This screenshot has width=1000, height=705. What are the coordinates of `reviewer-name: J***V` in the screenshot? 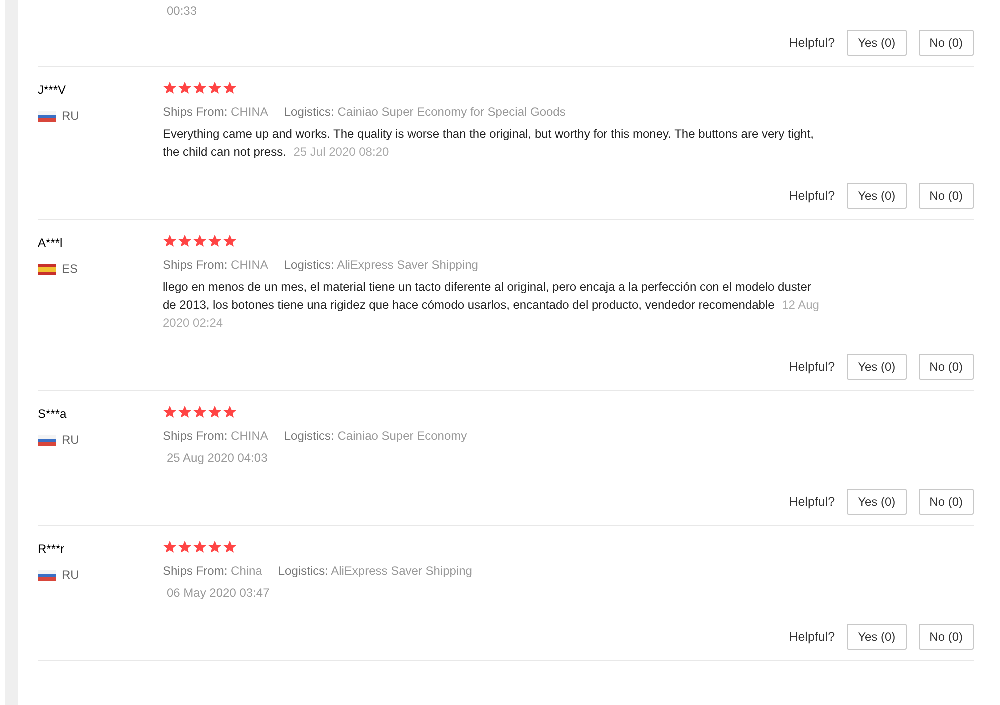 It's located at (53, 90).